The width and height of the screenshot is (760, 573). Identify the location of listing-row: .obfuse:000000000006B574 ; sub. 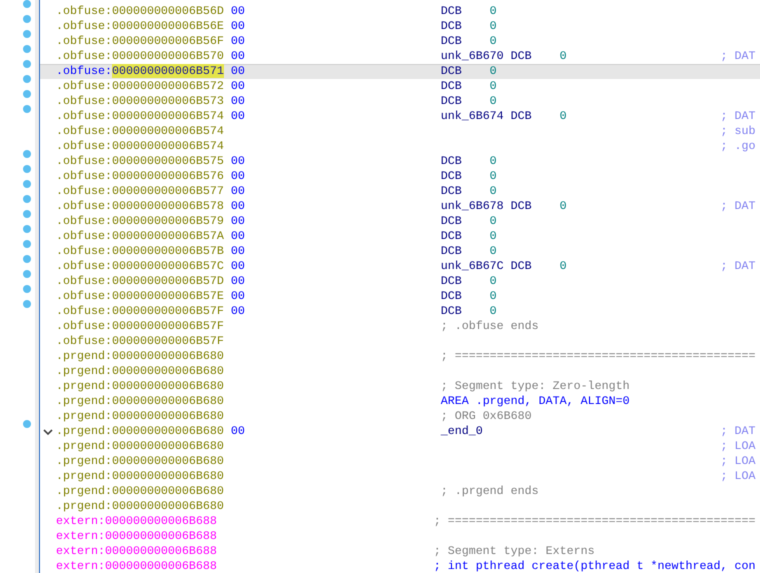
(400, 131).